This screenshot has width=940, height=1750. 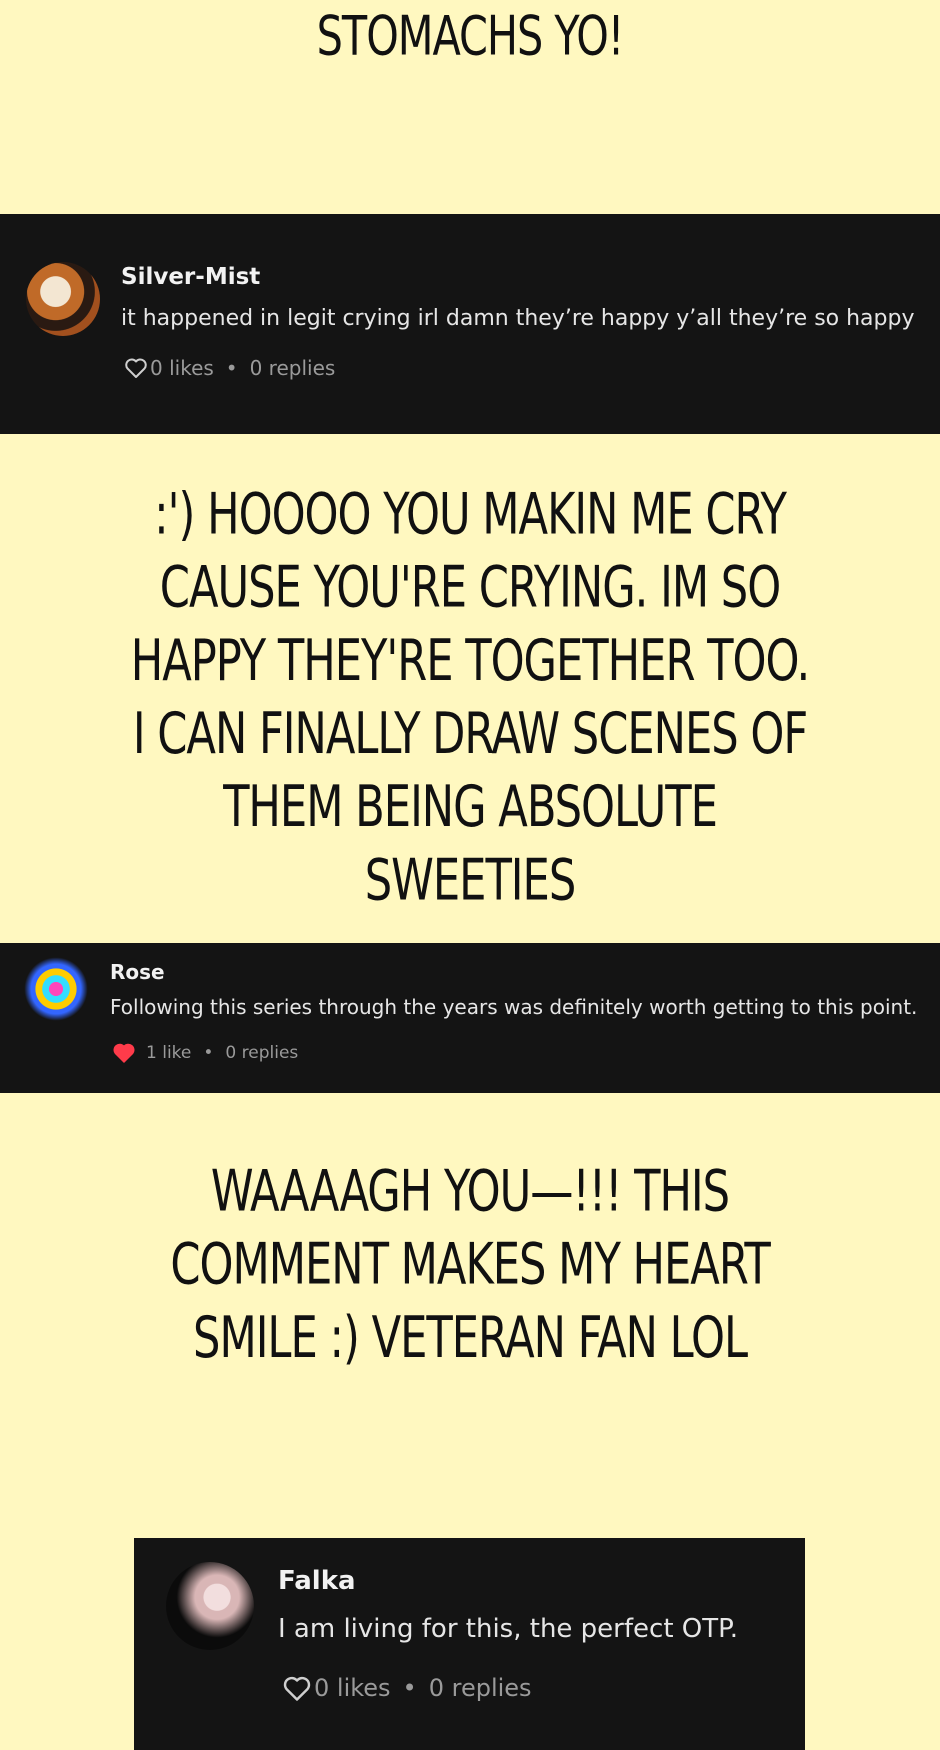 What do you see at coordinates (124, 1053) in the screenshot?
I see `heart-filled-icon` at bounding box center [124, 1053].